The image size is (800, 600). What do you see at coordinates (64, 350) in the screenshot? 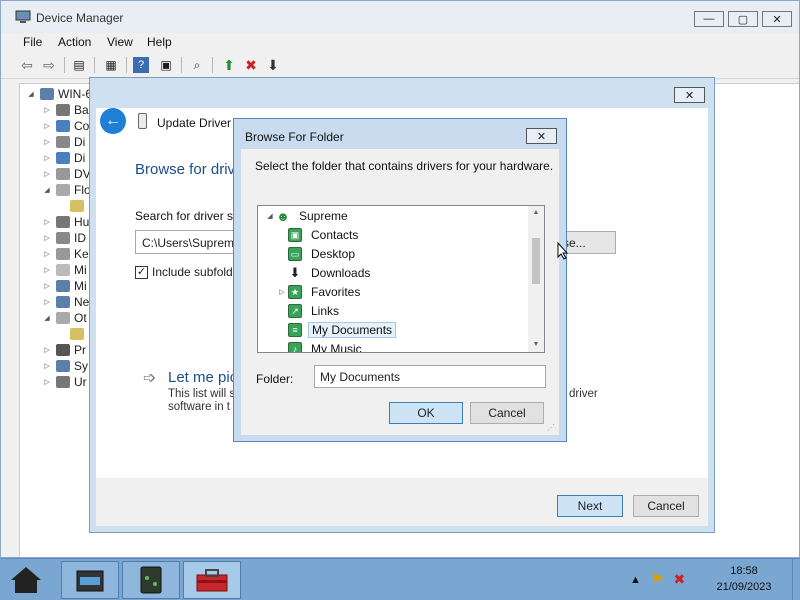
I see `tree-item: ▷ Pr` at bounding box center [64, 350].